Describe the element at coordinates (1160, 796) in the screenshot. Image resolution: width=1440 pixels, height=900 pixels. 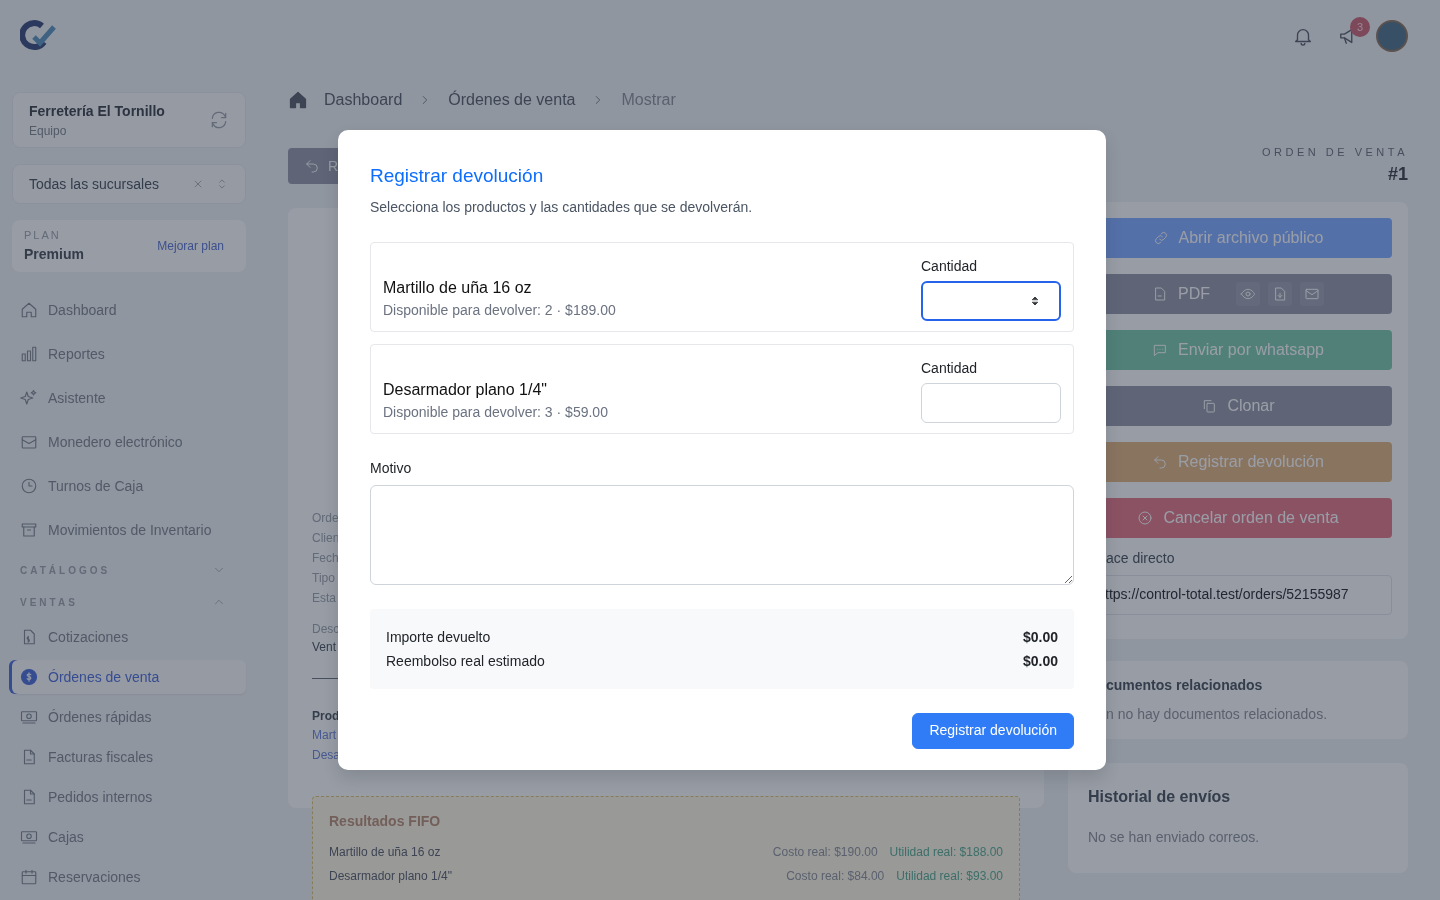
I see `card-title: Historial de envíos` at that location.